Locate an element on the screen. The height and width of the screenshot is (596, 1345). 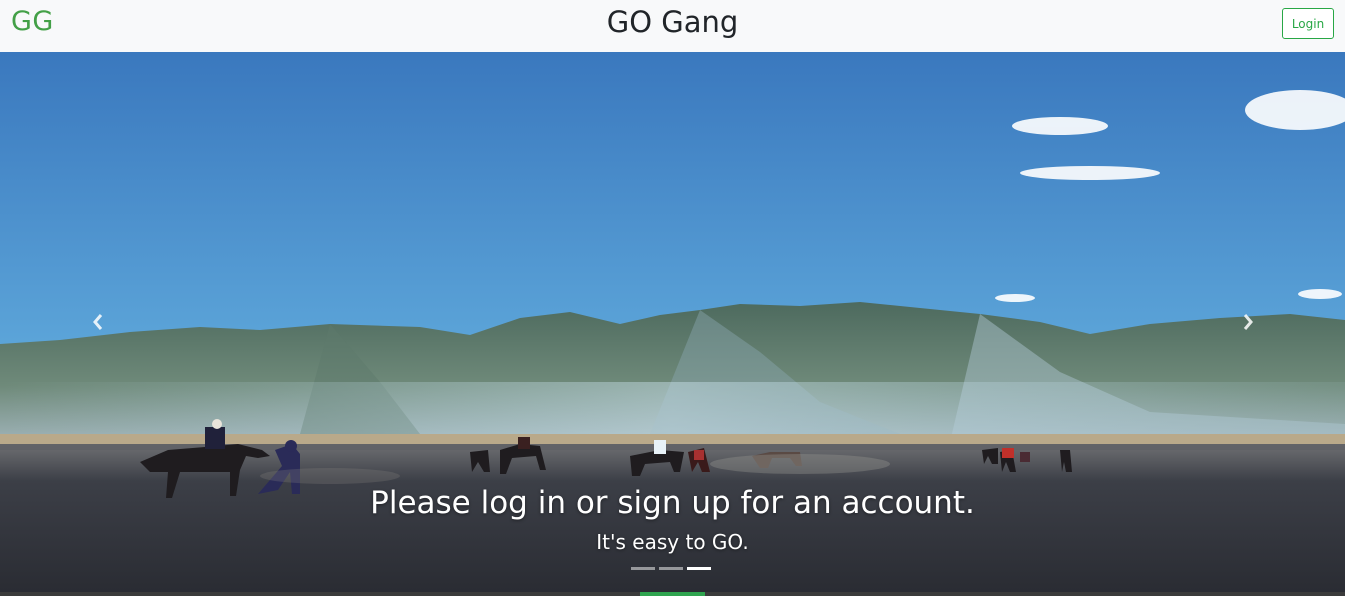
chevron-right-icon is located at coordinates (1248, 322).